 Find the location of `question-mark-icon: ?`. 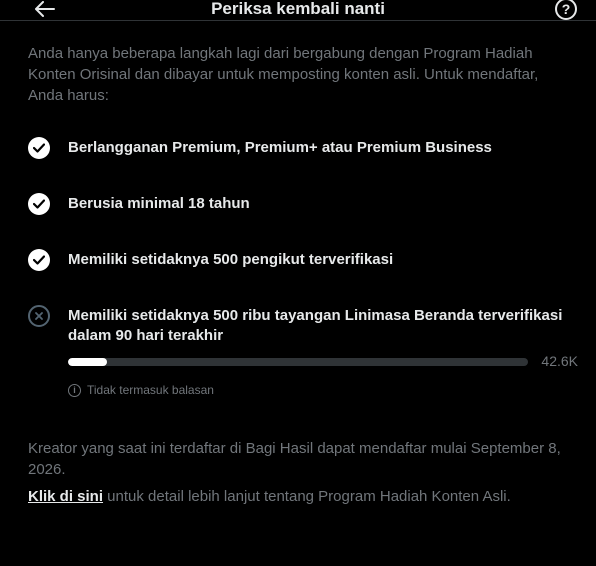

question-mark-icon: ? is located at coordinates (566, 9).